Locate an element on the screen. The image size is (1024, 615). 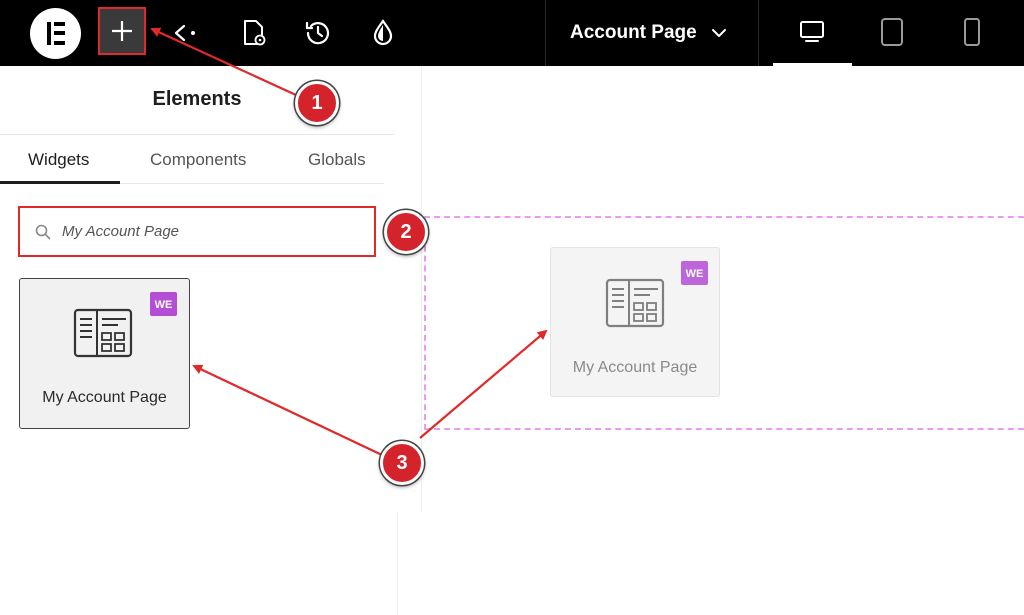
active-tab-indicator is located at coordinates (60, 182).